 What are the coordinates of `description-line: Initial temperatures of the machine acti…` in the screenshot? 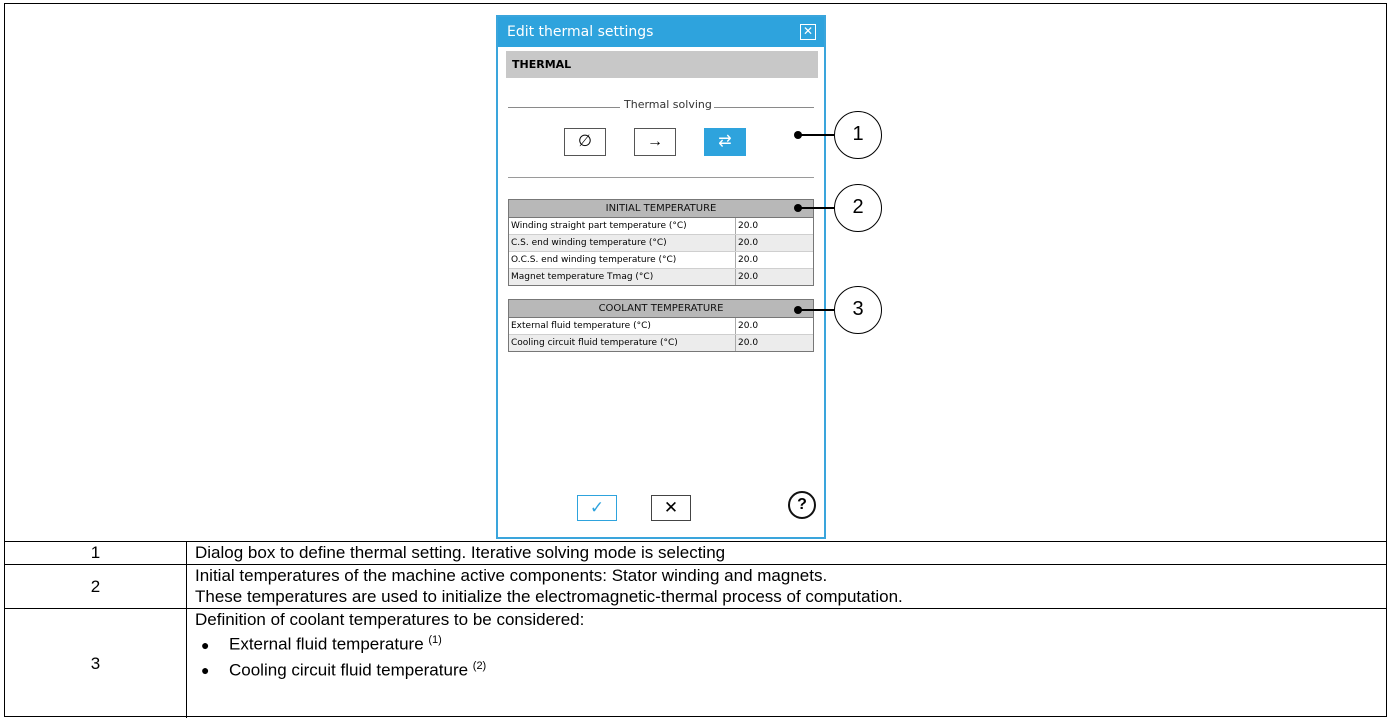 It's located at (511, 575).